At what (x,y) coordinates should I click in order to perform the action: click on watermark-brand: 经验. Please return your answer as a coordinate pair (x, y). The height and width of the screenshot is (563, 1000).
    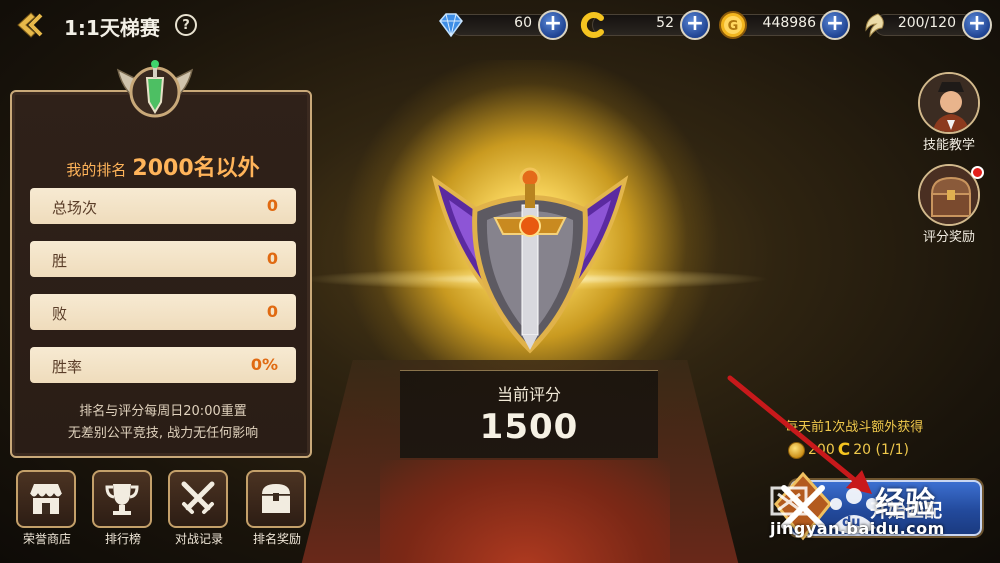
    Looking at the image, I should click on (905, 503).